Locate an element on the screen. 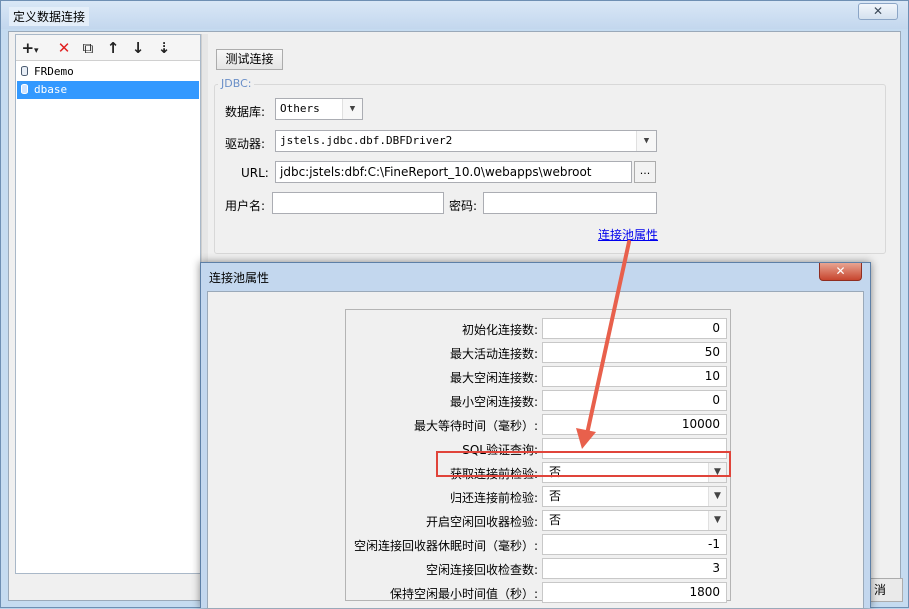  arrow-down-icon: ↓ is located at coordinates (138, 48).